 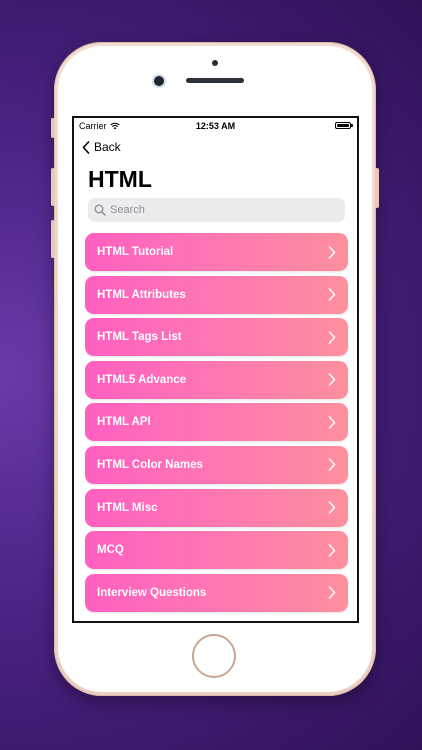 What do you see at coordinates (216, 592) in the screenshot?
I see `menu-item-interview-questions: Interview Questions` at bounding box center [216, 592].